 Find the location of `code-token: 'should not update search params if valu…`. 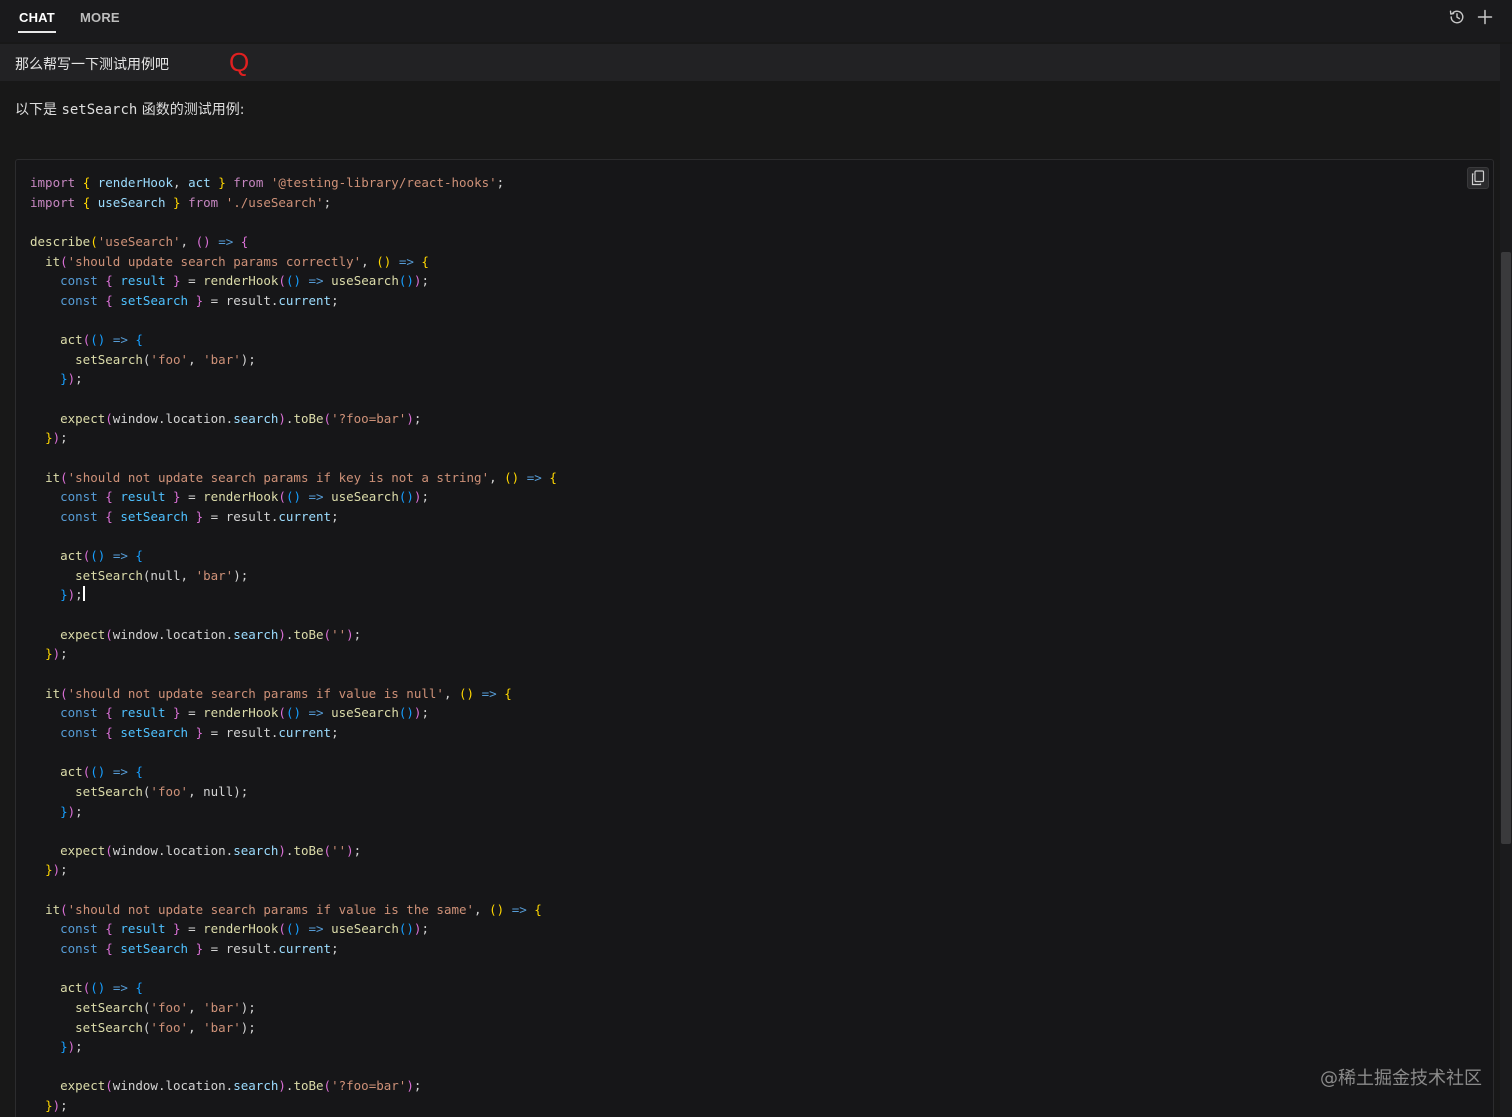

code-token: 'should not update search params if valu… is located at coordinates (271, 909).